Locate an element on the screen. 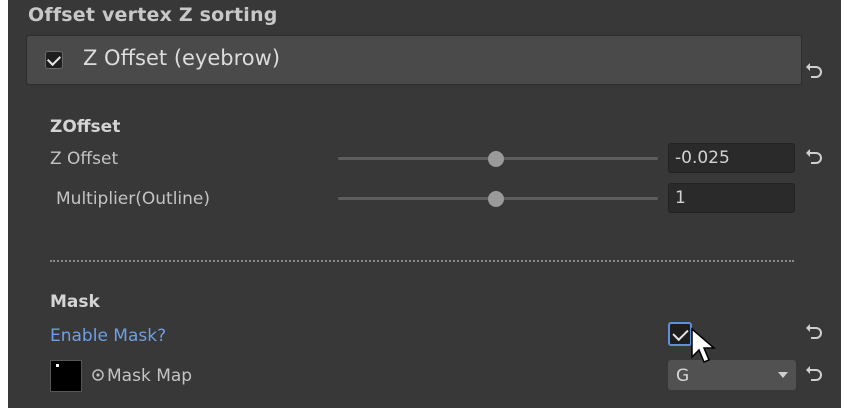 This screenshot has height=408, width=849. enable-mask-label: Enable Mask? is located at coordinates (108, 336).